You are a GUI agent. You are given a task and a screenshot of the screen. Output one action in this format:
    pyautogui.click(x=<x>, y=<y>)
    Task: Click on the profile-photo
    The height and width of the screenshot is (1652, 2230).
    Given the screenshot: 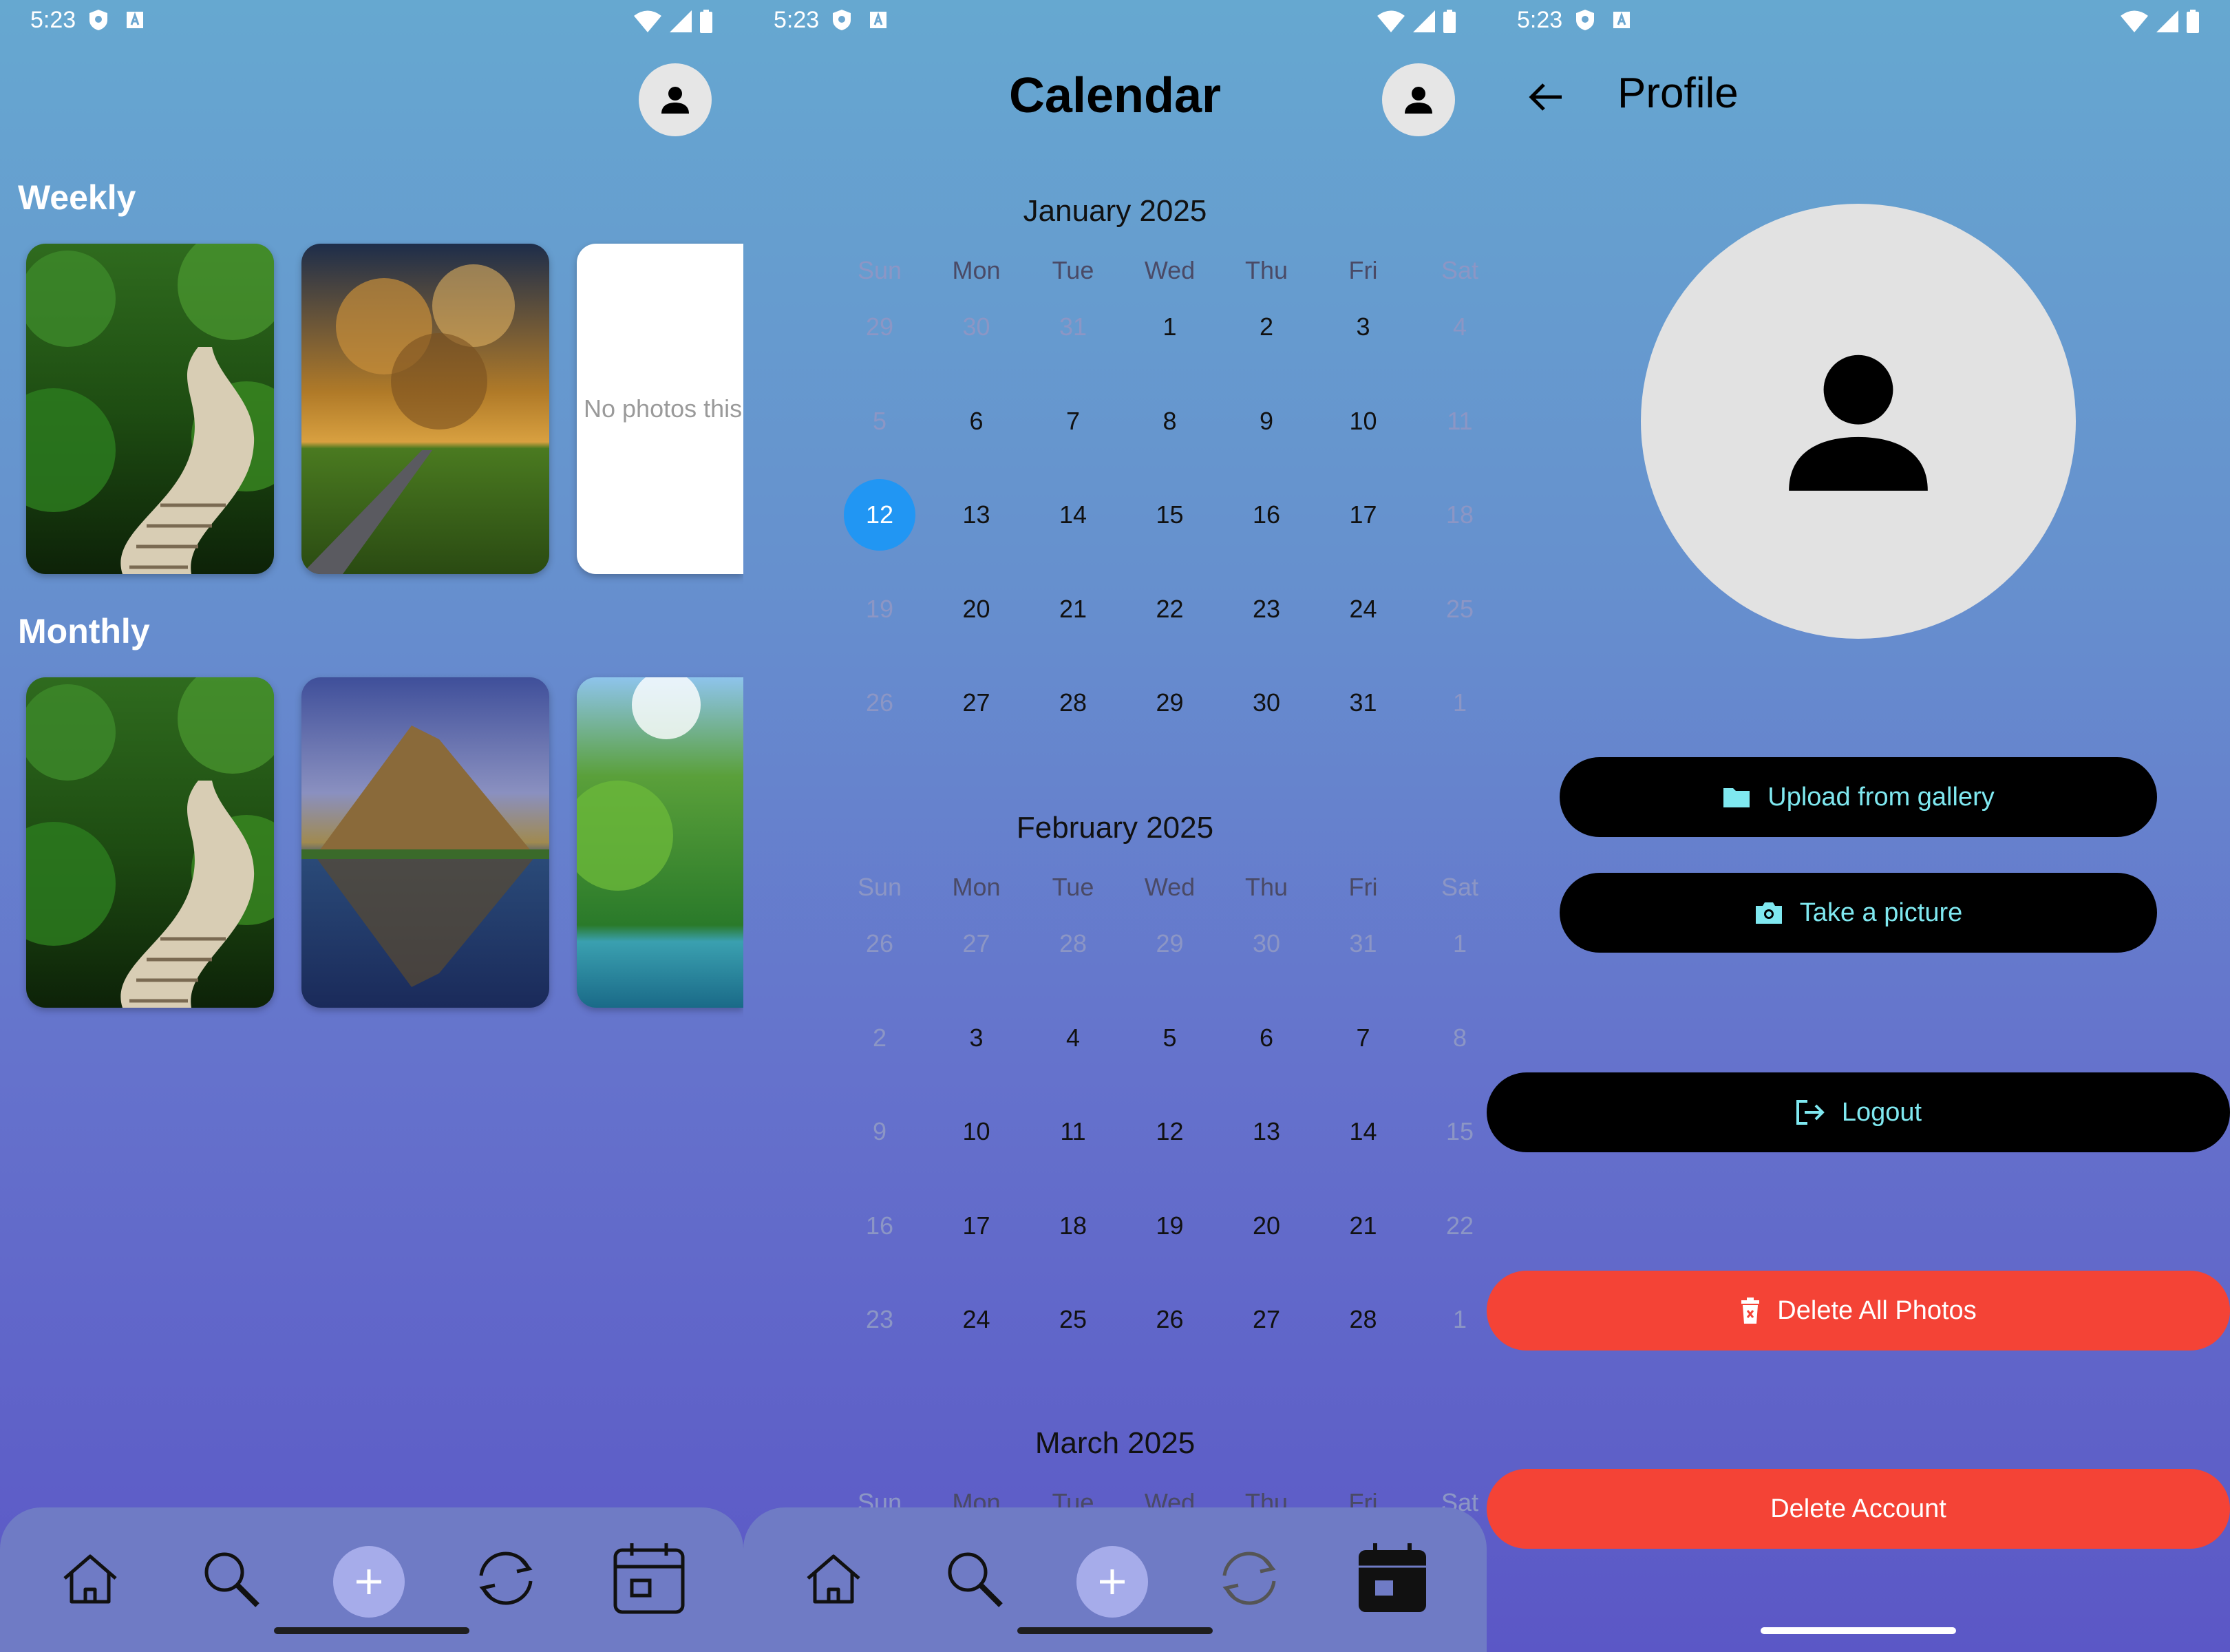 What is the action you would take?
    pyautogui.click(x=1858, y=422)
    